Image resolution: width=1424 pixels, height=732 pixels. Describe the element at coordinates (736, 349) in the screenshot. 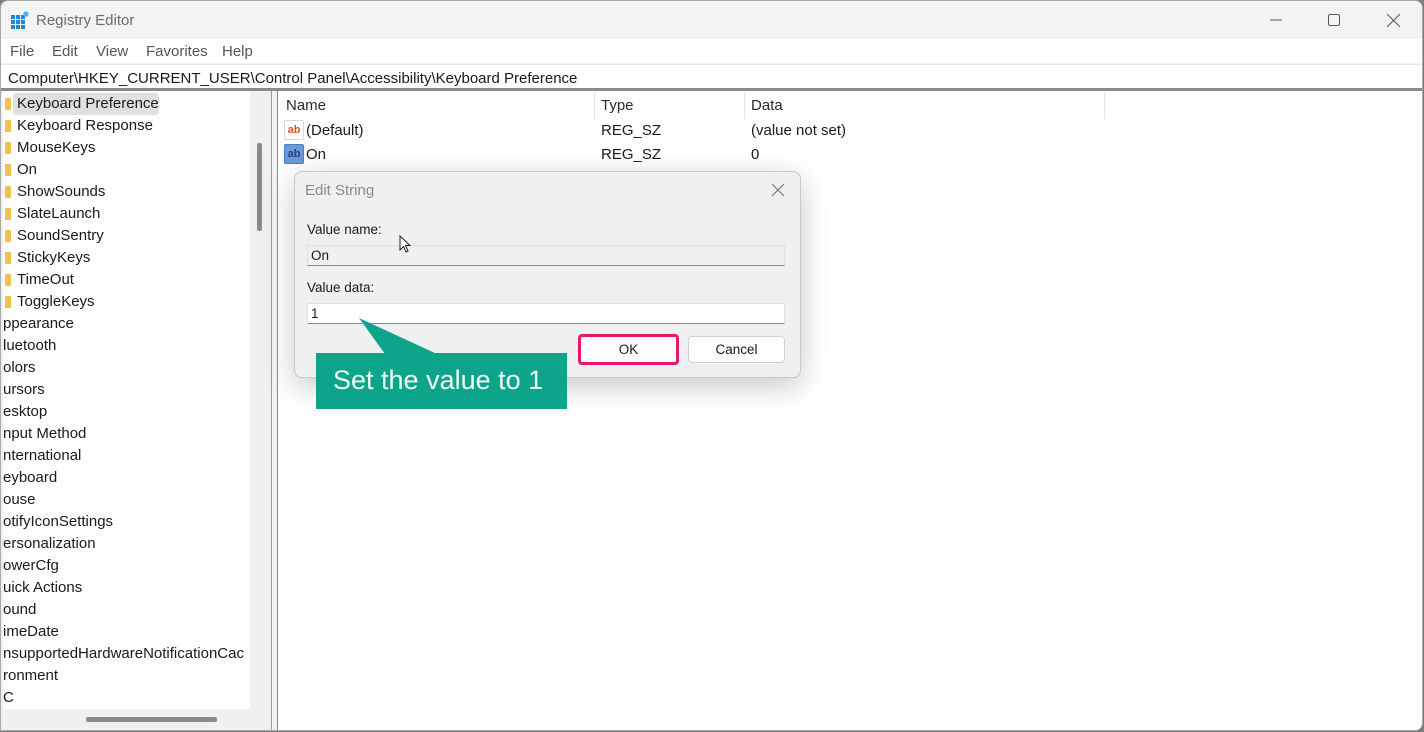

I see `cancel-button: Cancel` at that location.